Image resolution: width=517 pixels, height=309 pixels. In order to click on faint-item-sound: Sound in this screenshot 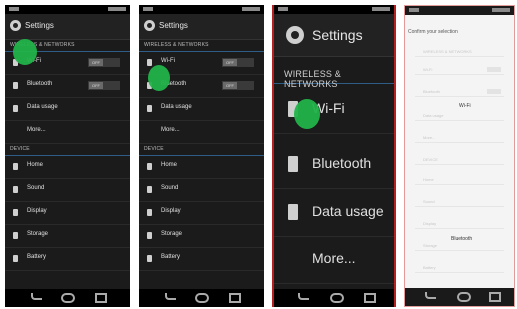, I will do `click(459, 202)`.